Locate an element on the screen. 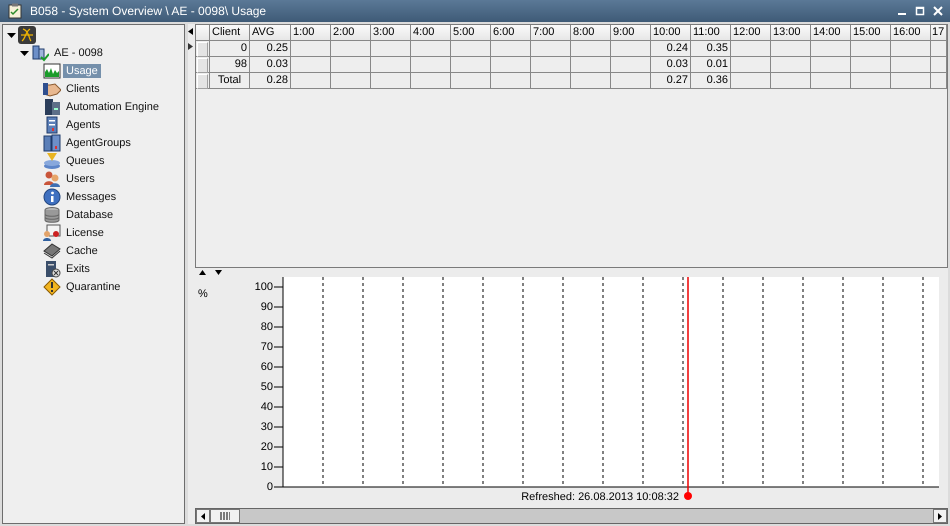 This screenshot has width=950, height=526. column-header: 4:00 is located at coordinates (431, 33).